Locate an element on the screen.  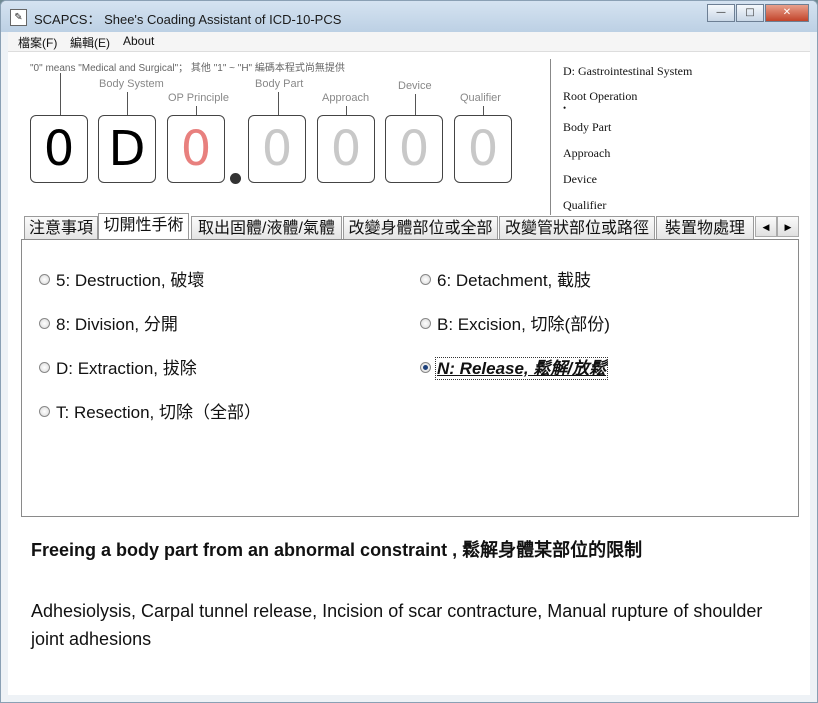
close-button: ✕ is located at coordinates (787, 13).